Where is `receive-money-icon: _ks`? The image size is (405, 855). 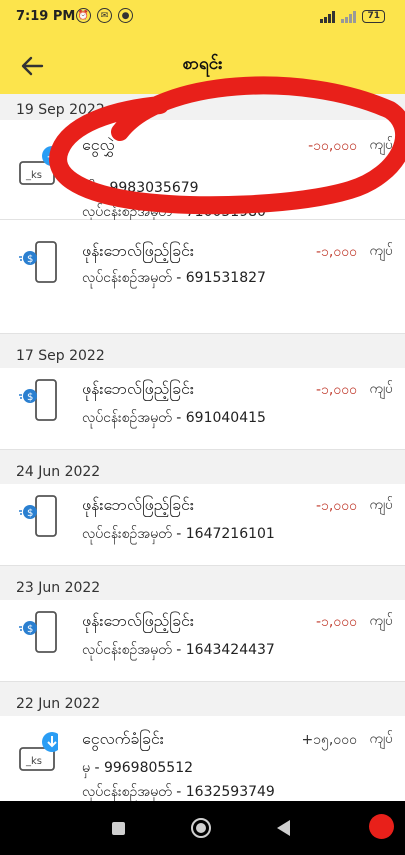
receive-money-icon: _ks is located at coordinates (38, 751).